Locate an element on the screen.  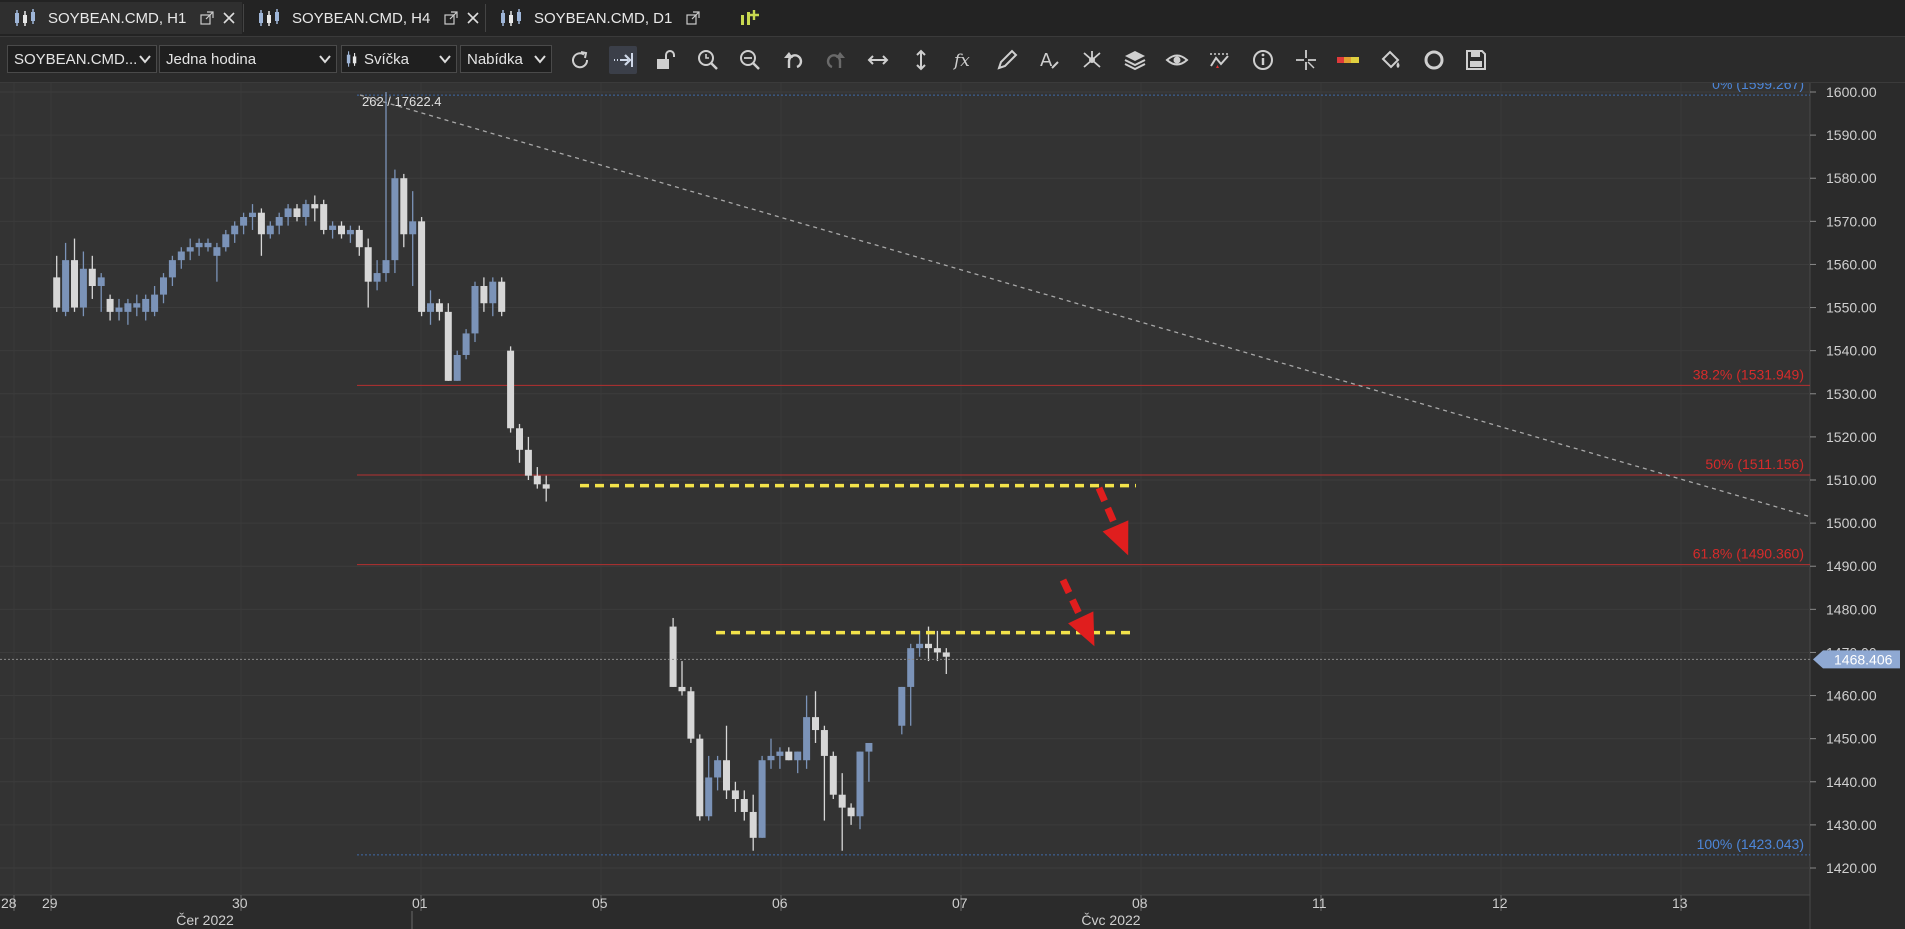
price-tick-label: 1530.00 is located at coordinates (1851, 394).